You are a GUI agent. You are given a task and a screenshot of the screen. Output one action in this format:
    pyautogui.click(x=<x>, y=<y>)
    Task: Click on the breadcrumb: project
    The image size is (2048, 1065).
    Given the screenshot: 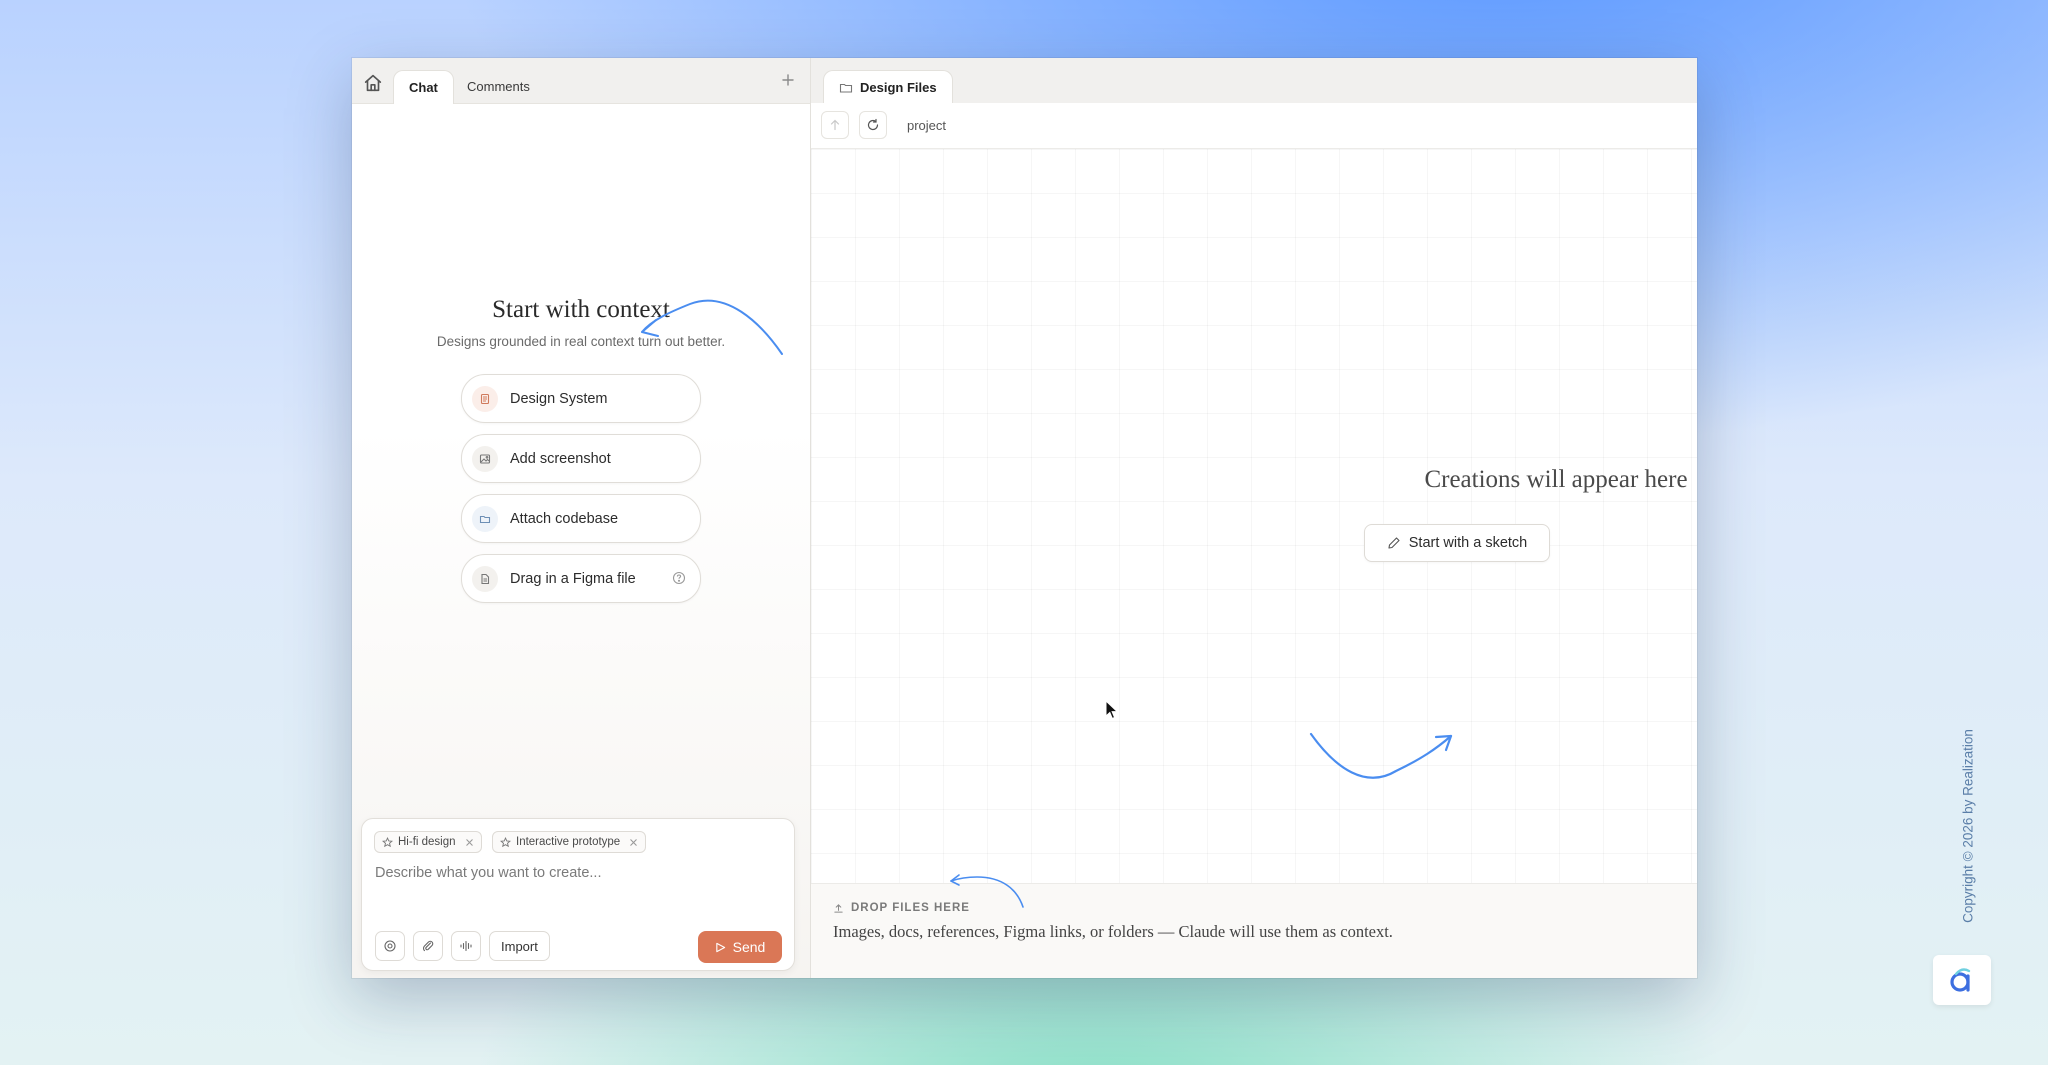 What is the action you would take?
    pyautogui.click(x=926, y=125)
    